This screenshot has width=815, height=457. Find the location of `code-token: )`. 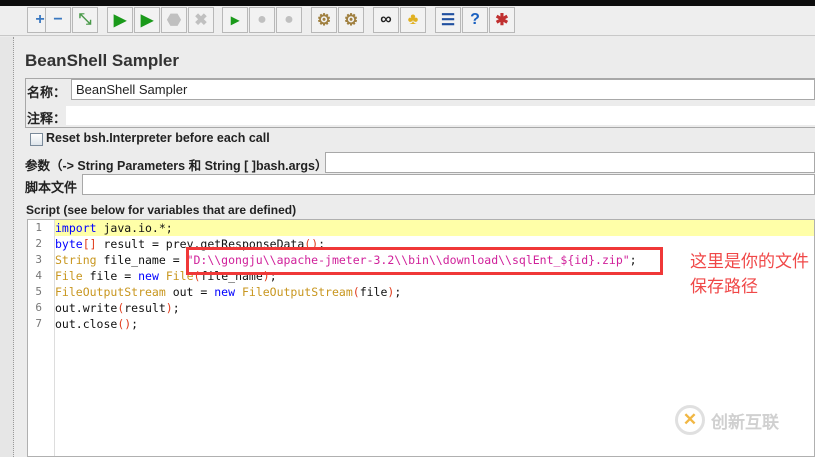

code-token: ) is located at coordinates (169, 308).